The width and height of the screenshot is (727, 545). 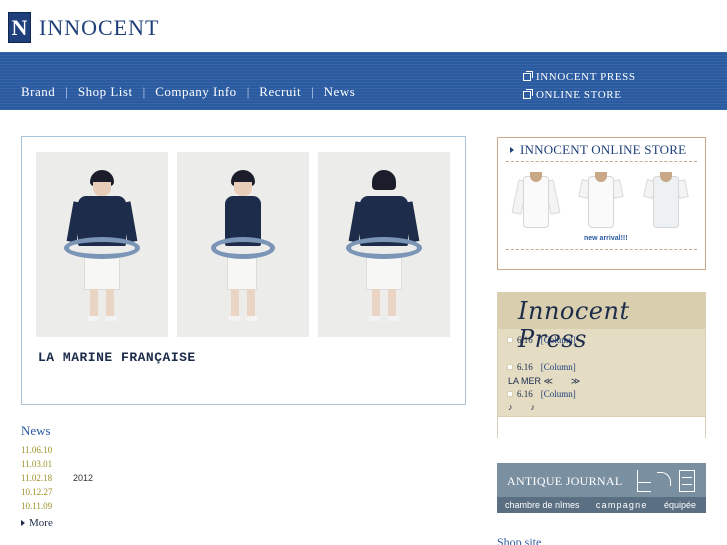 What do you see at coordinates (57, 506) in the screenshot?
I see `news-item: 10.11.09` at bounding box center [57, 506].